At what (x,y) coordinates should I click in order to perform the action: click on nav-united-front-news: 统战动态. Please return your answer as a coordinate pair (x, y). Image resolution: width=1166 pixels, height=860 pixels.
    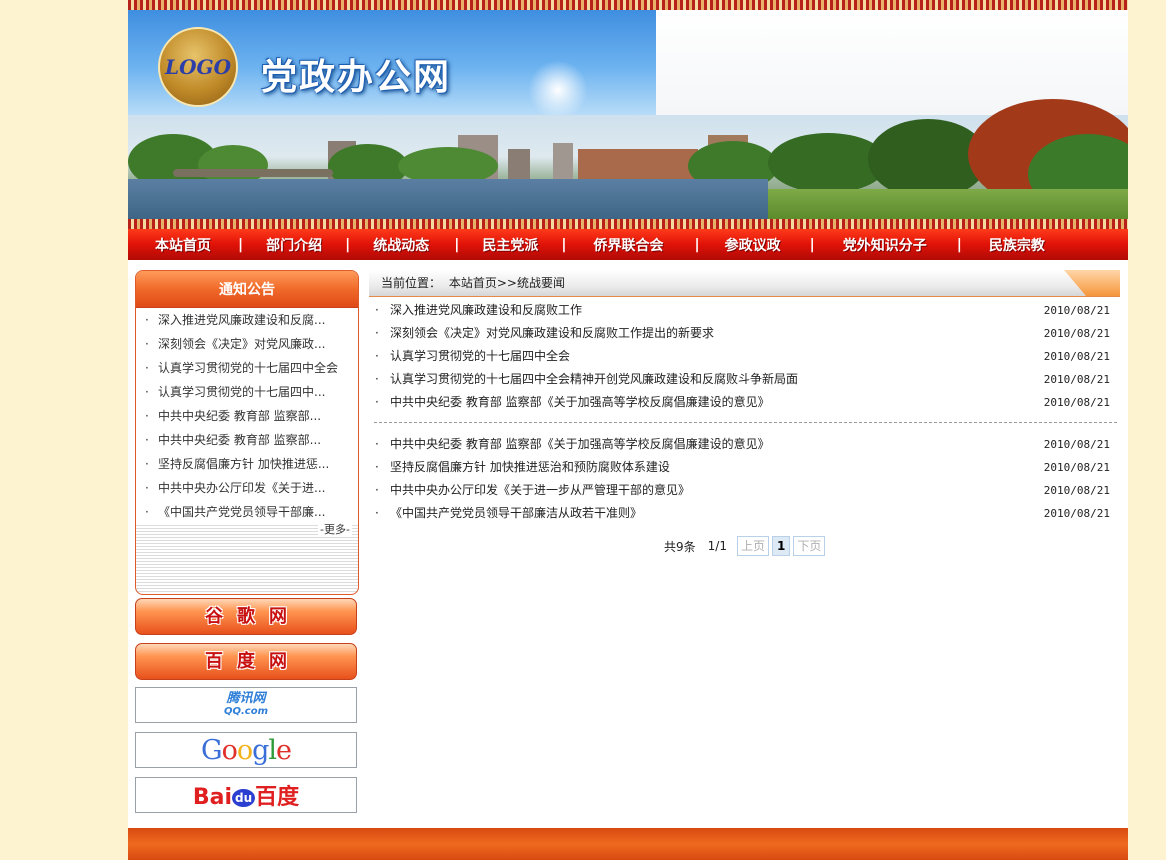
    Looking at the image, I should click on (401, 245).